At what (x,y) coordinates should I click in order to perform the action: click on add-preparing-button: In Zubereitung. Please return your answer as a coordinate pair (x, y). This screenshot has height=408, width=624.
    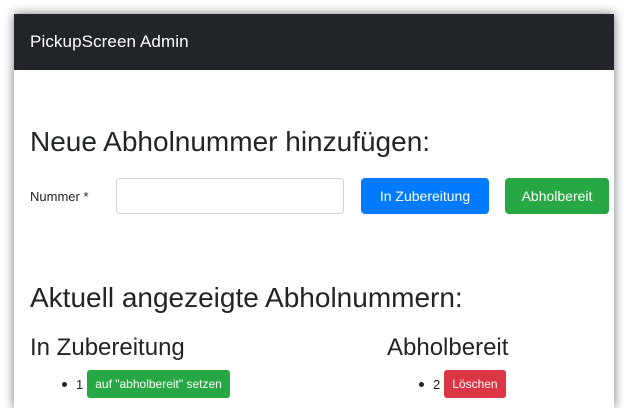
    Looking at the image, I should click on (425, 196).